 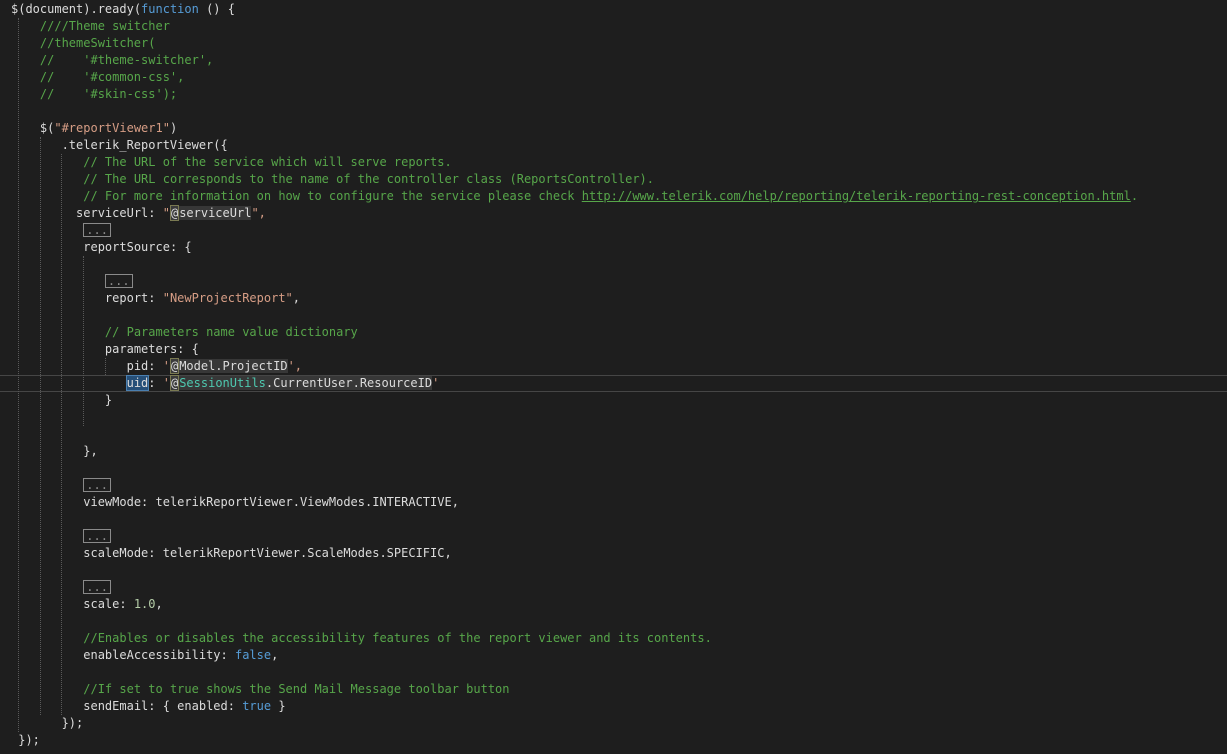 What do you see at coordinates (233, 366) in the screenshot?
I see `razor-expression: Model.ProjectID` at bounding box center [233, 366].